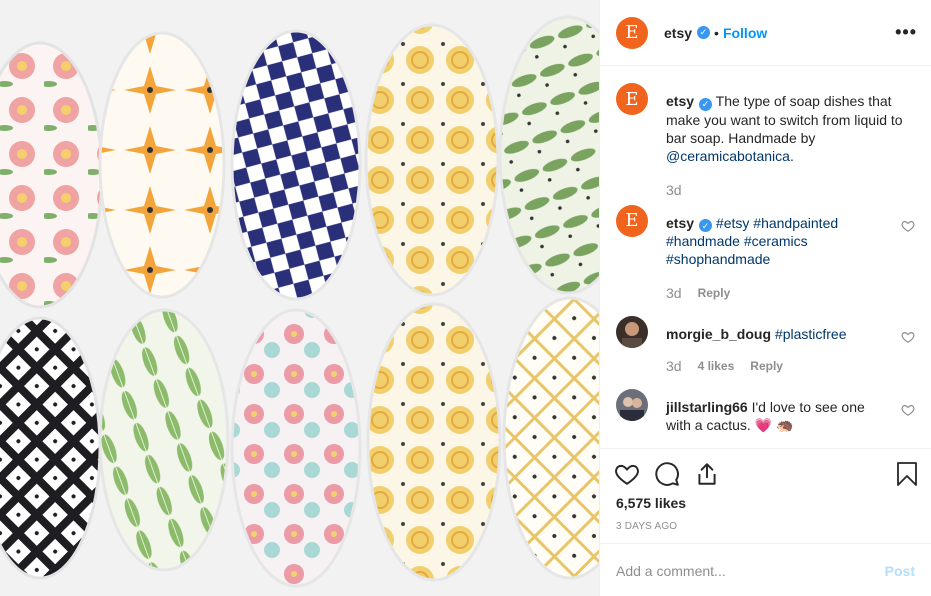 The height and width of the screenshot is (596, 931). Describe the element at coordinates (651, 503) in the screenshot. I see `like-count: 6,575 likes` at that location.